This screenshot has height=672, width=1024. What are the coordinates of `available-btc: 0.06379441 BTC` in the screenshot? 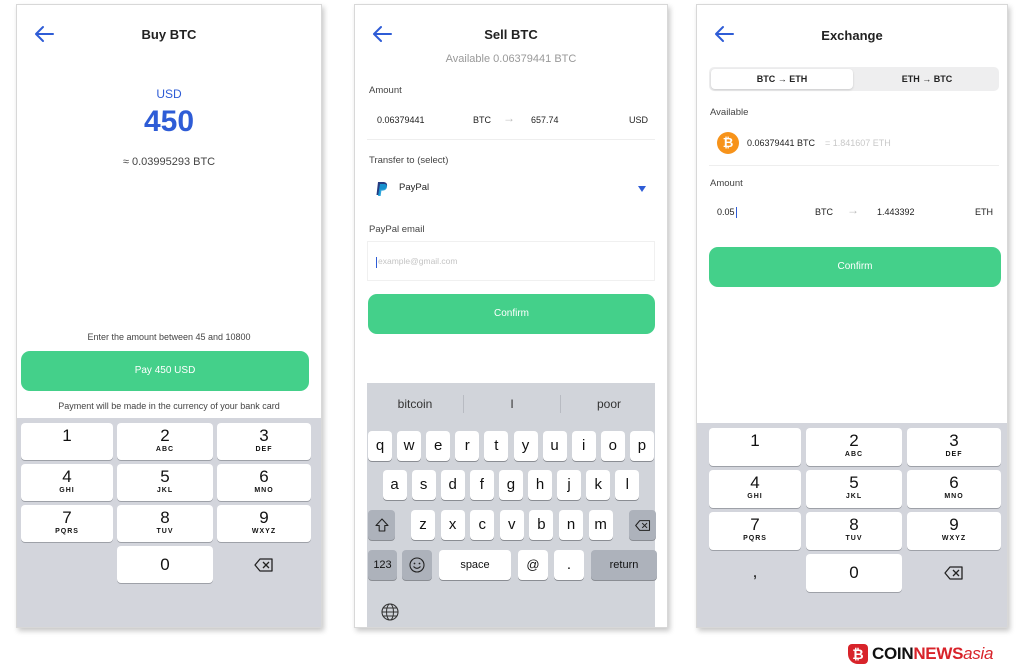 It's located at (781, 143).